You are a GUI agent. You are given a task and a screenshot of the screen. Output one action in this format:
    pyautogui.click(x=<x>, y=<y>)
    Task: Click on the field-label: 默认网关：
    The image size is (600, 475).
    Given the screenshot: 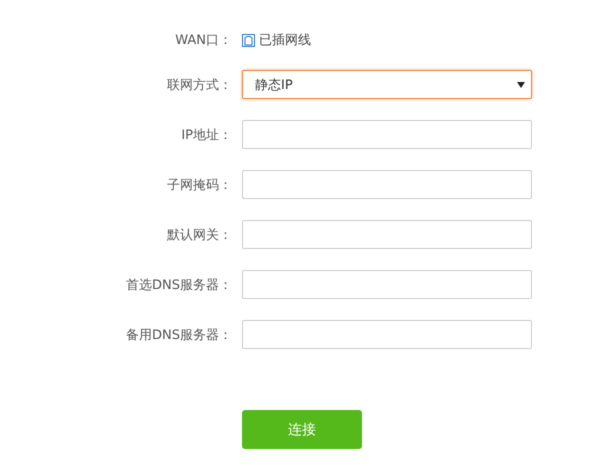 What is the action you would take?
    pyautogui.click(x=199, y=235)
    